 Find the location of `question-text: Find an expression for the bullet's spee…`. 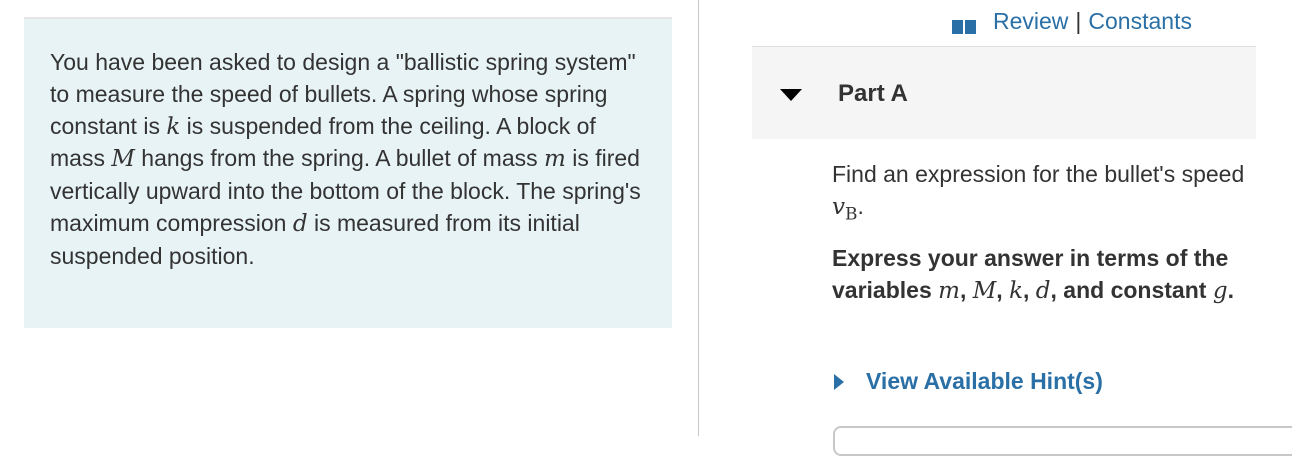

question-text: Find an expression for the bullet's spee… is located at coordinates (1042, 194).